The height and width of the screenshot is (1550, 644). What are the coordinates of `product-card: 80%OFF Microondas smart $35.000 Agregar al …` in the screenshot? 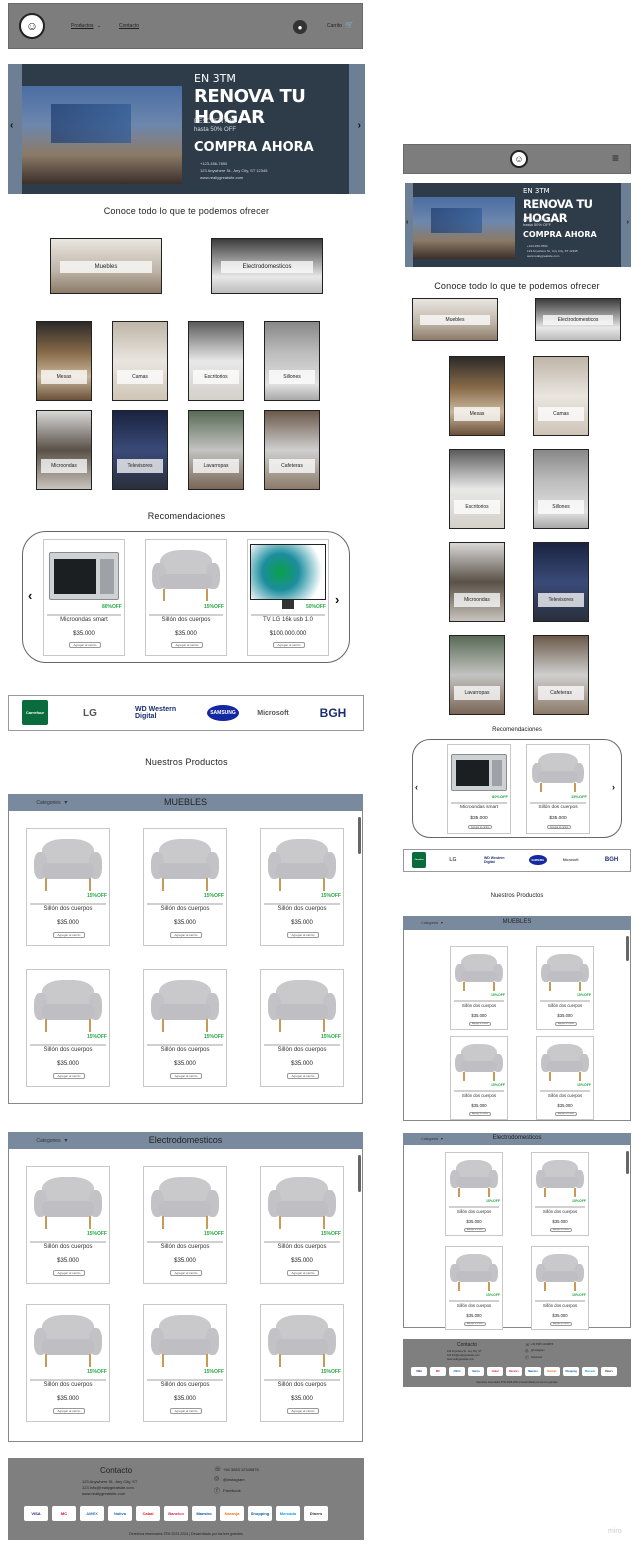 It's located at (84, 597).